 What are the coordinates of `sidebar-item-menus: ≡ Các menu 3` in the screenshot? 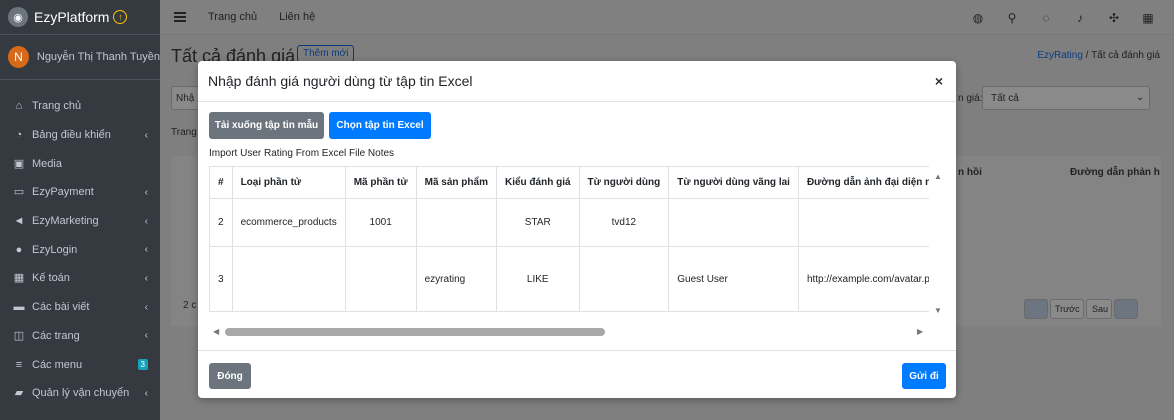 It's located at (80, 364).